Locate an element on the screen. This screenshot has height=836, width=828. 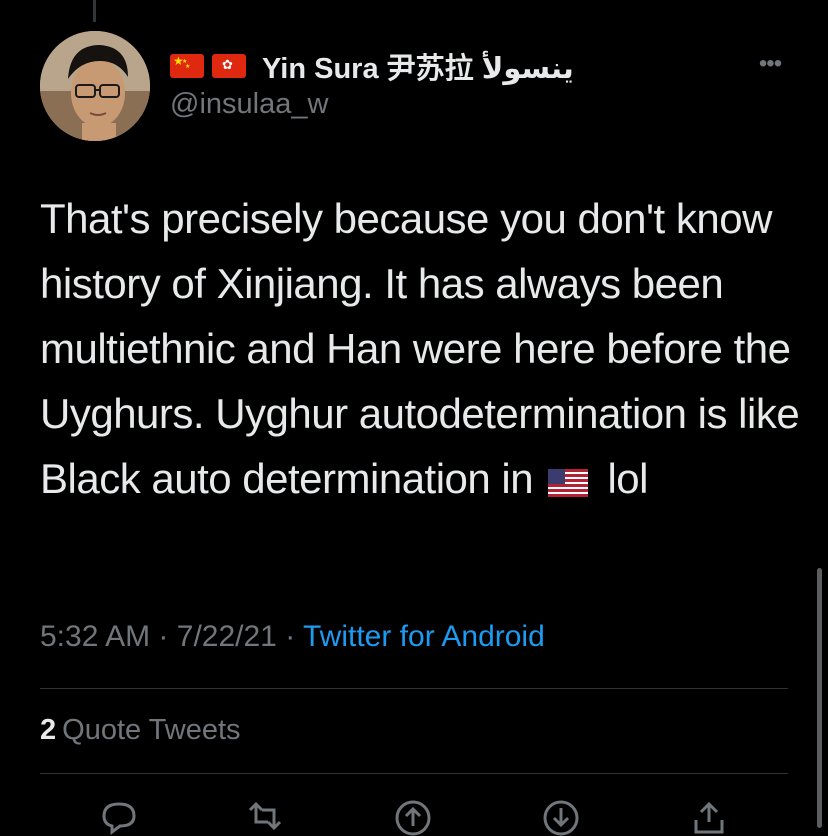
tweet-date: 7/22/21 is located at coordinates (227, 636).